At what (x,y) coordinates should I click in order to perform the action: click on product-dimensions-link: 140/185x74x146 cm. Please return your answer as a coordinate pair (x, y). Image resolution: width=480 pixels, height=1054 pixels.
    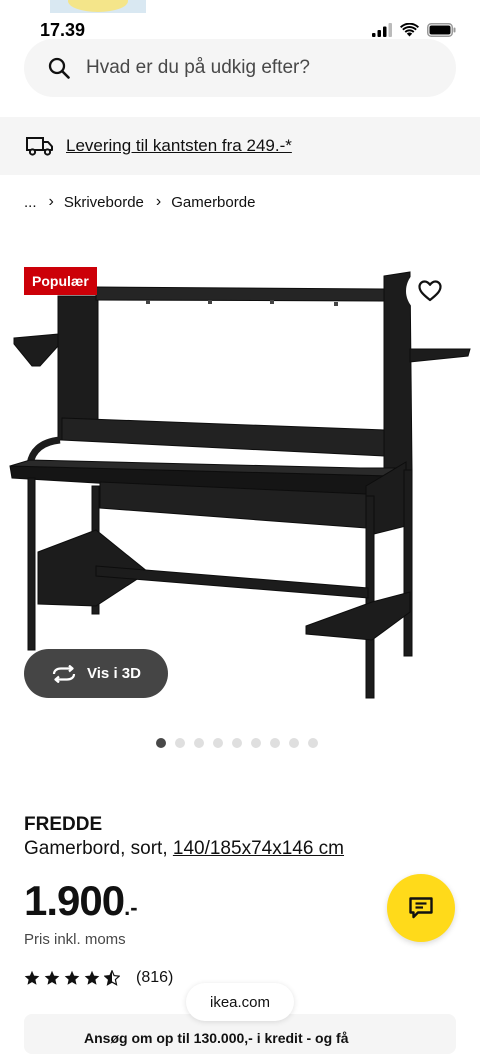
    Looking at the image, I should click on (258, 848).